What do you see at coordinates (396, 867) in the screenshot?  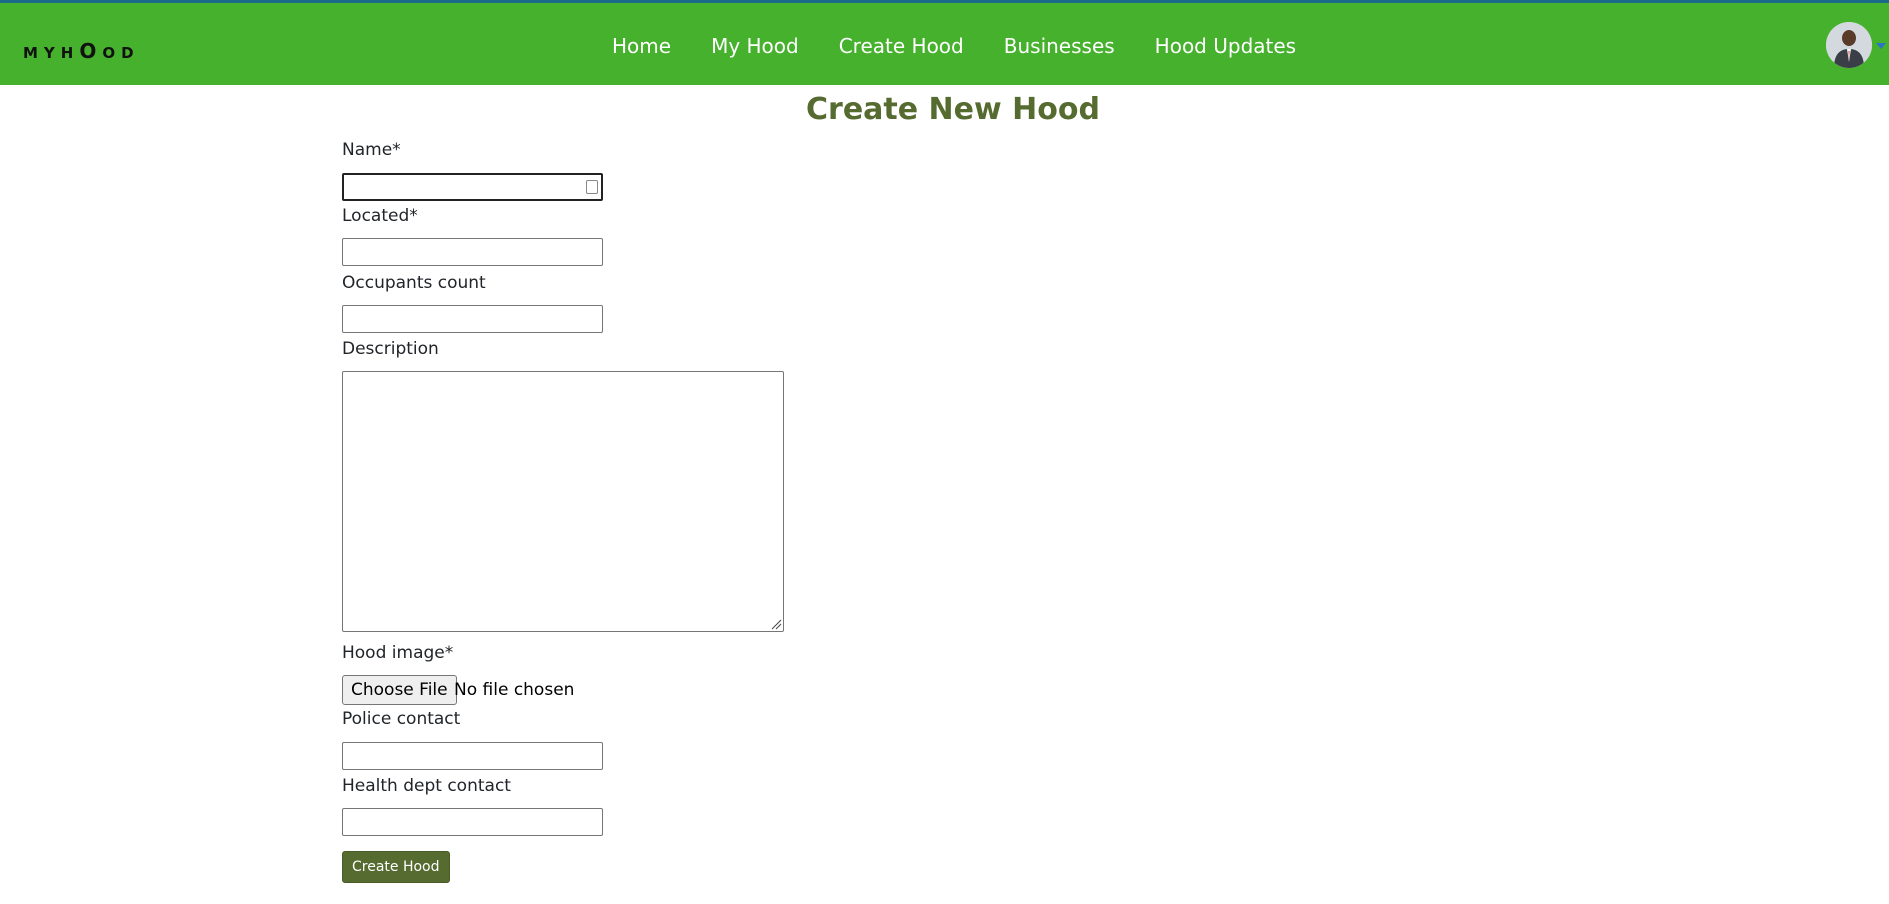 I see `create-hood-button: Create Hood` at bounding box center [396, 867].